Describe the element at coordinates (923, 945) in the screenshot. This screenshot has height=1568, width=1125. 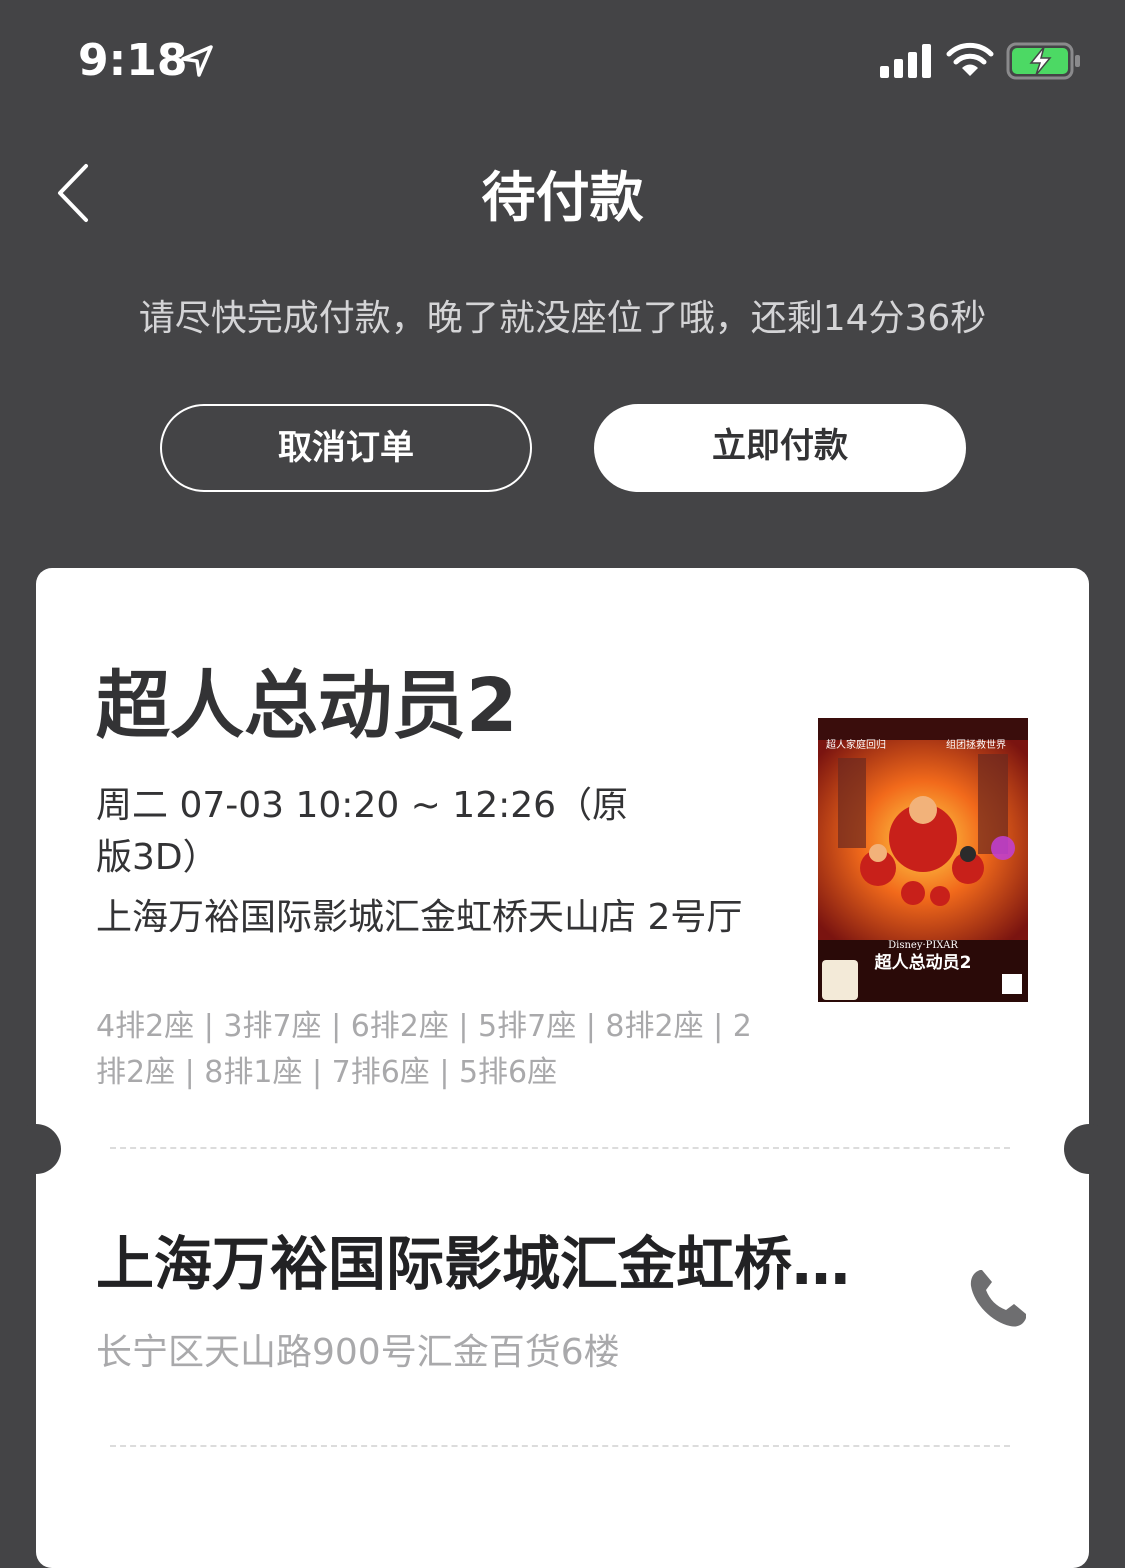
I see `poster-brand: Disney·PIXAR` at that location.